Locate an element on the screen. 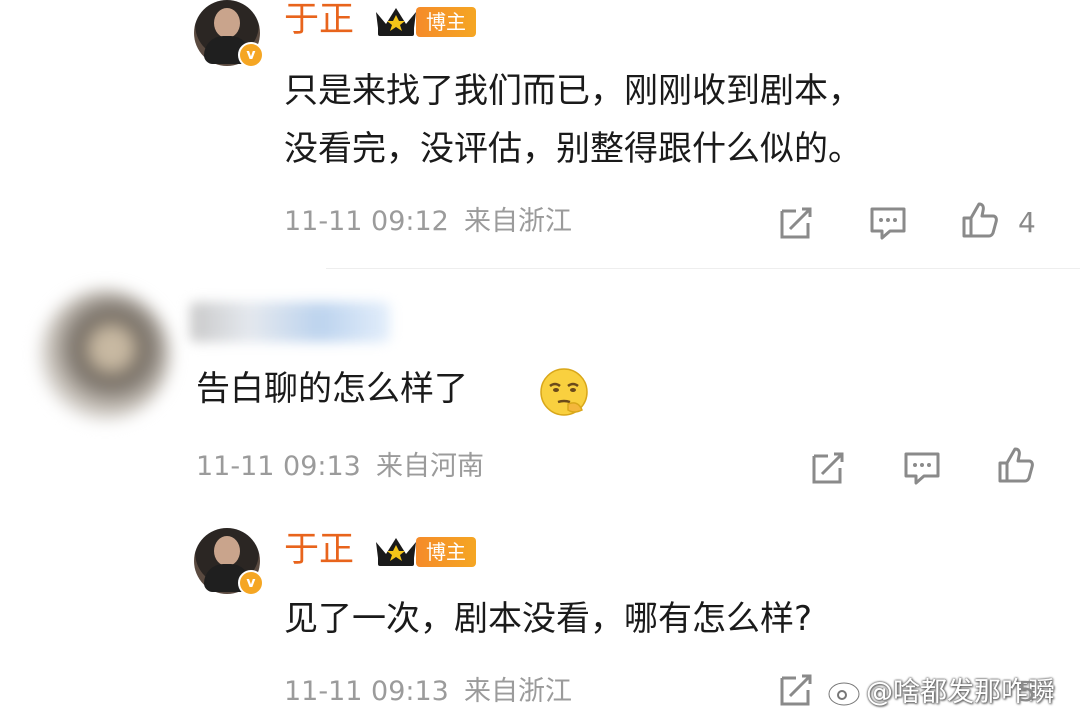  comment-text-line-1: 只是来找了我们而已，刚刚收到剧本， is located at coordinates (573, 91).